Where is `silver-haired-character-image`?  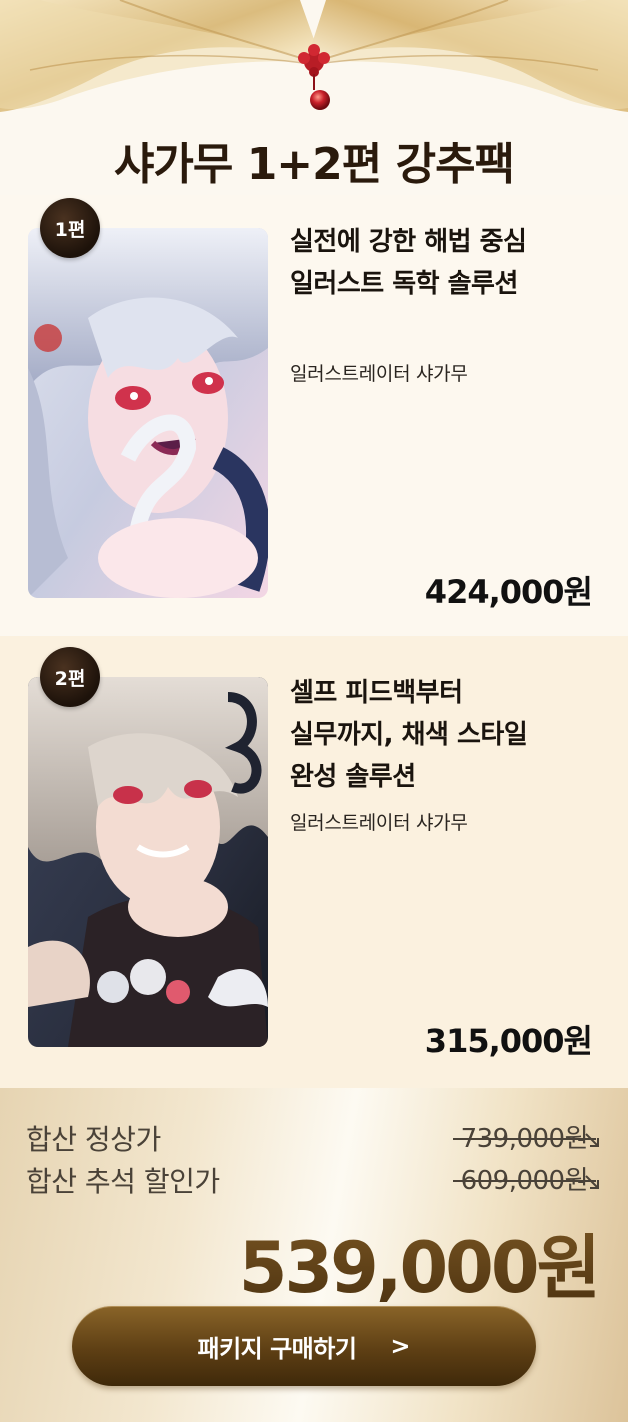
silver-haired-character-image is located at coordinates (148, 413).